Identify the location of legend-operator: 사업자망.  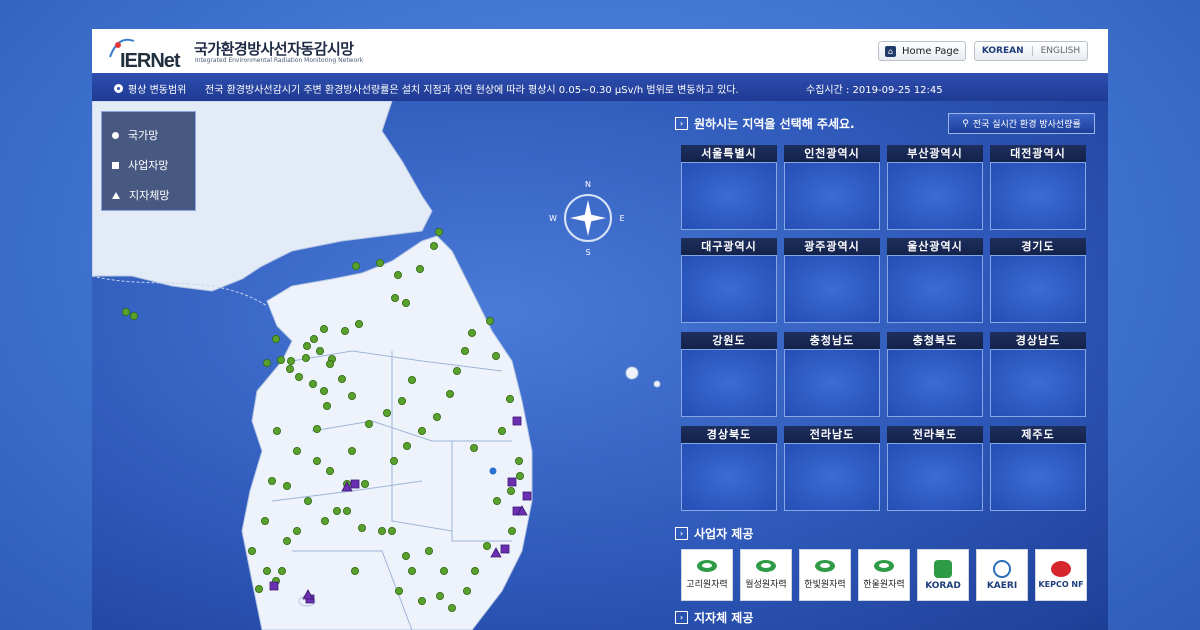
(140, 165).